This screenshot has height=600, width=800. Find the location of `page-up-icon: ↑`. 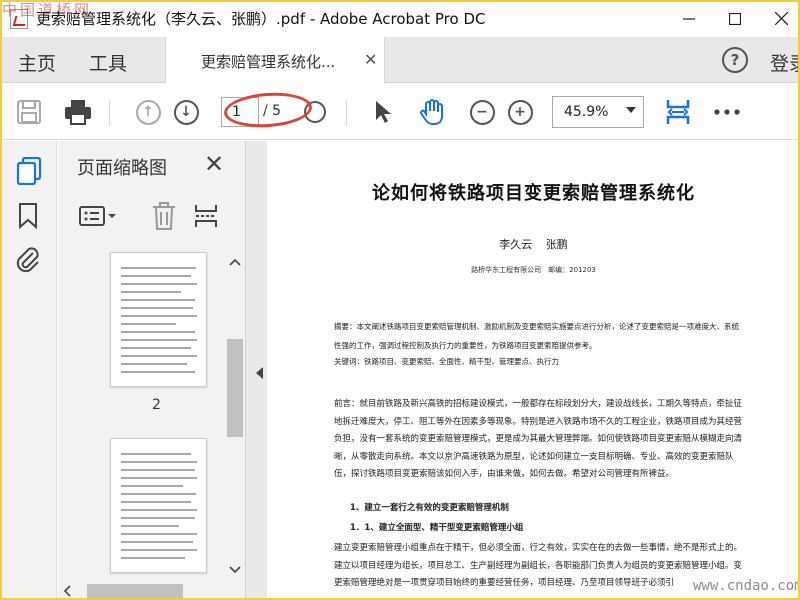

page-up-icon: ↑ is located at coordinates (148, 112).